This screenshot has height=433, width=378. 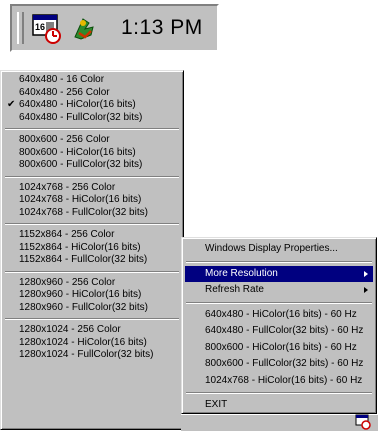 What do you see at coordinates (234, 289) in the screenshot?
I see `refresh-rate-label: Refresh Rate` at bounding box center [234, 289].